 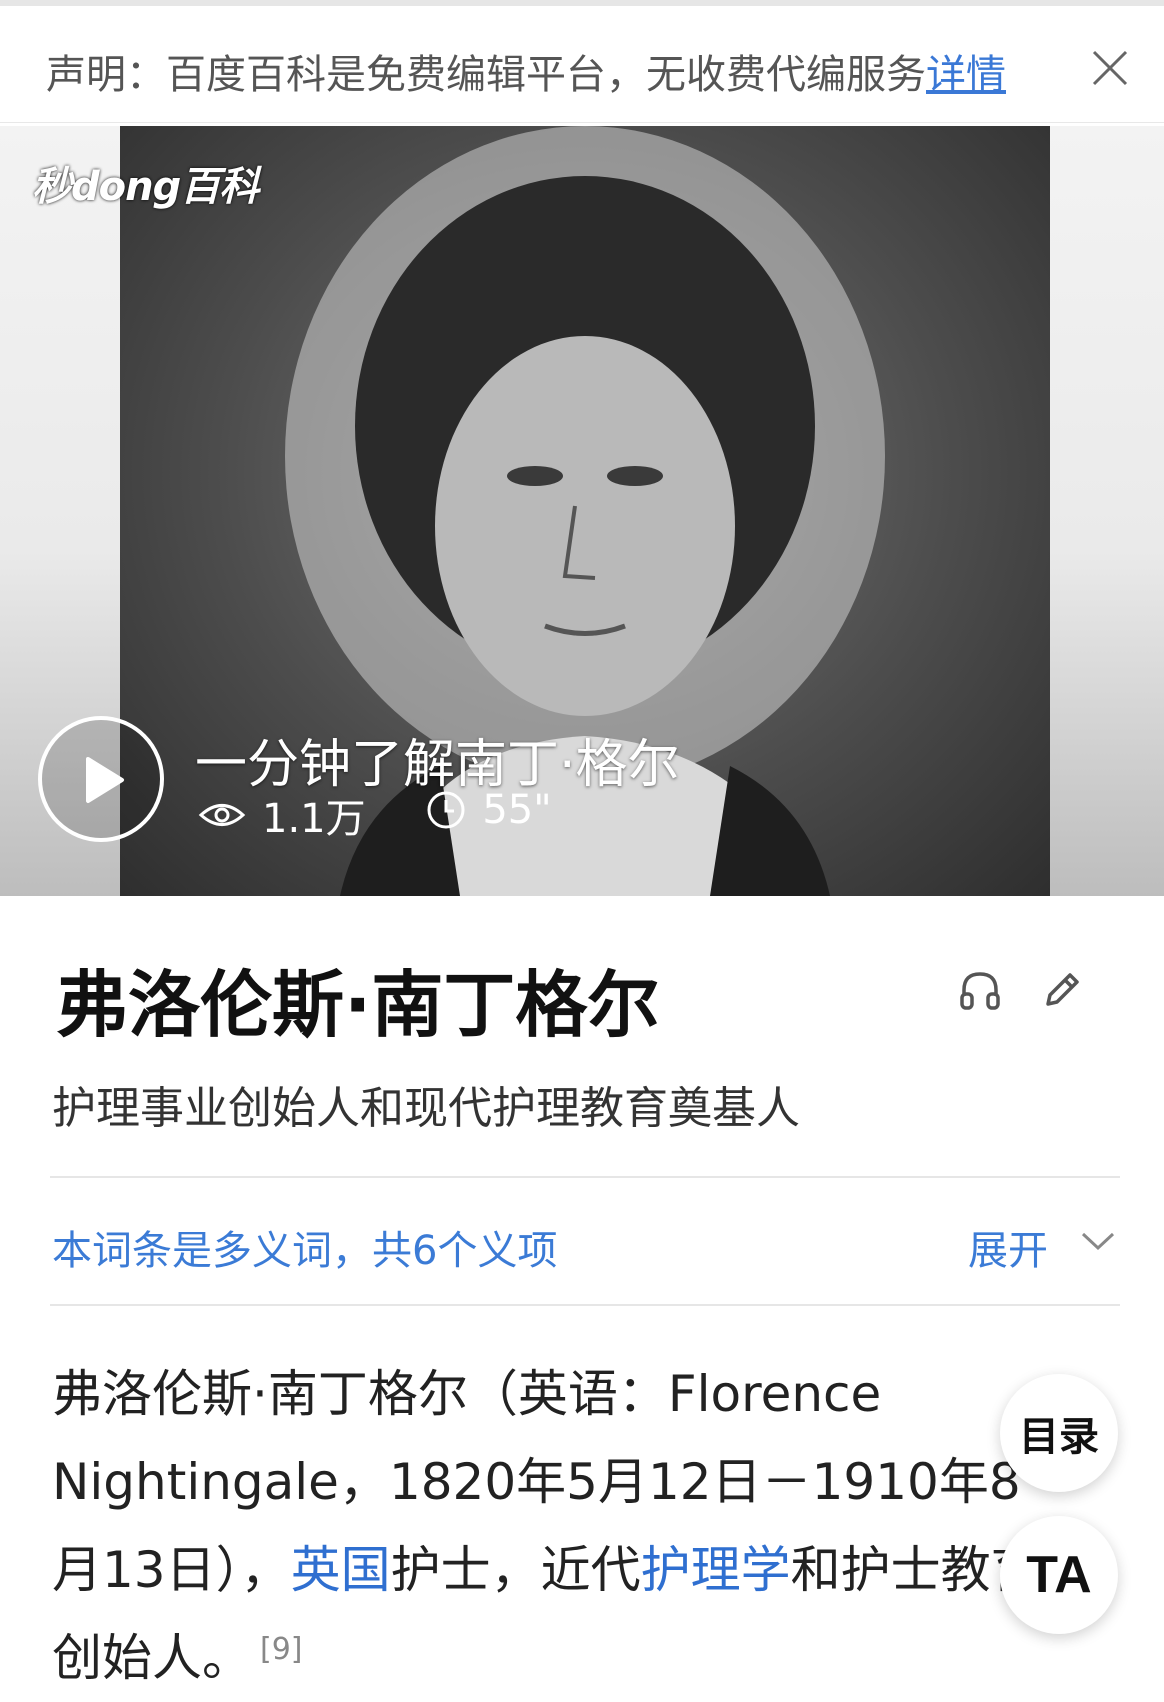 What do you see at coordinates (966, 75) in the screenshot?
I see `notice-details-link: 详情` at bounding box center [966, 75].